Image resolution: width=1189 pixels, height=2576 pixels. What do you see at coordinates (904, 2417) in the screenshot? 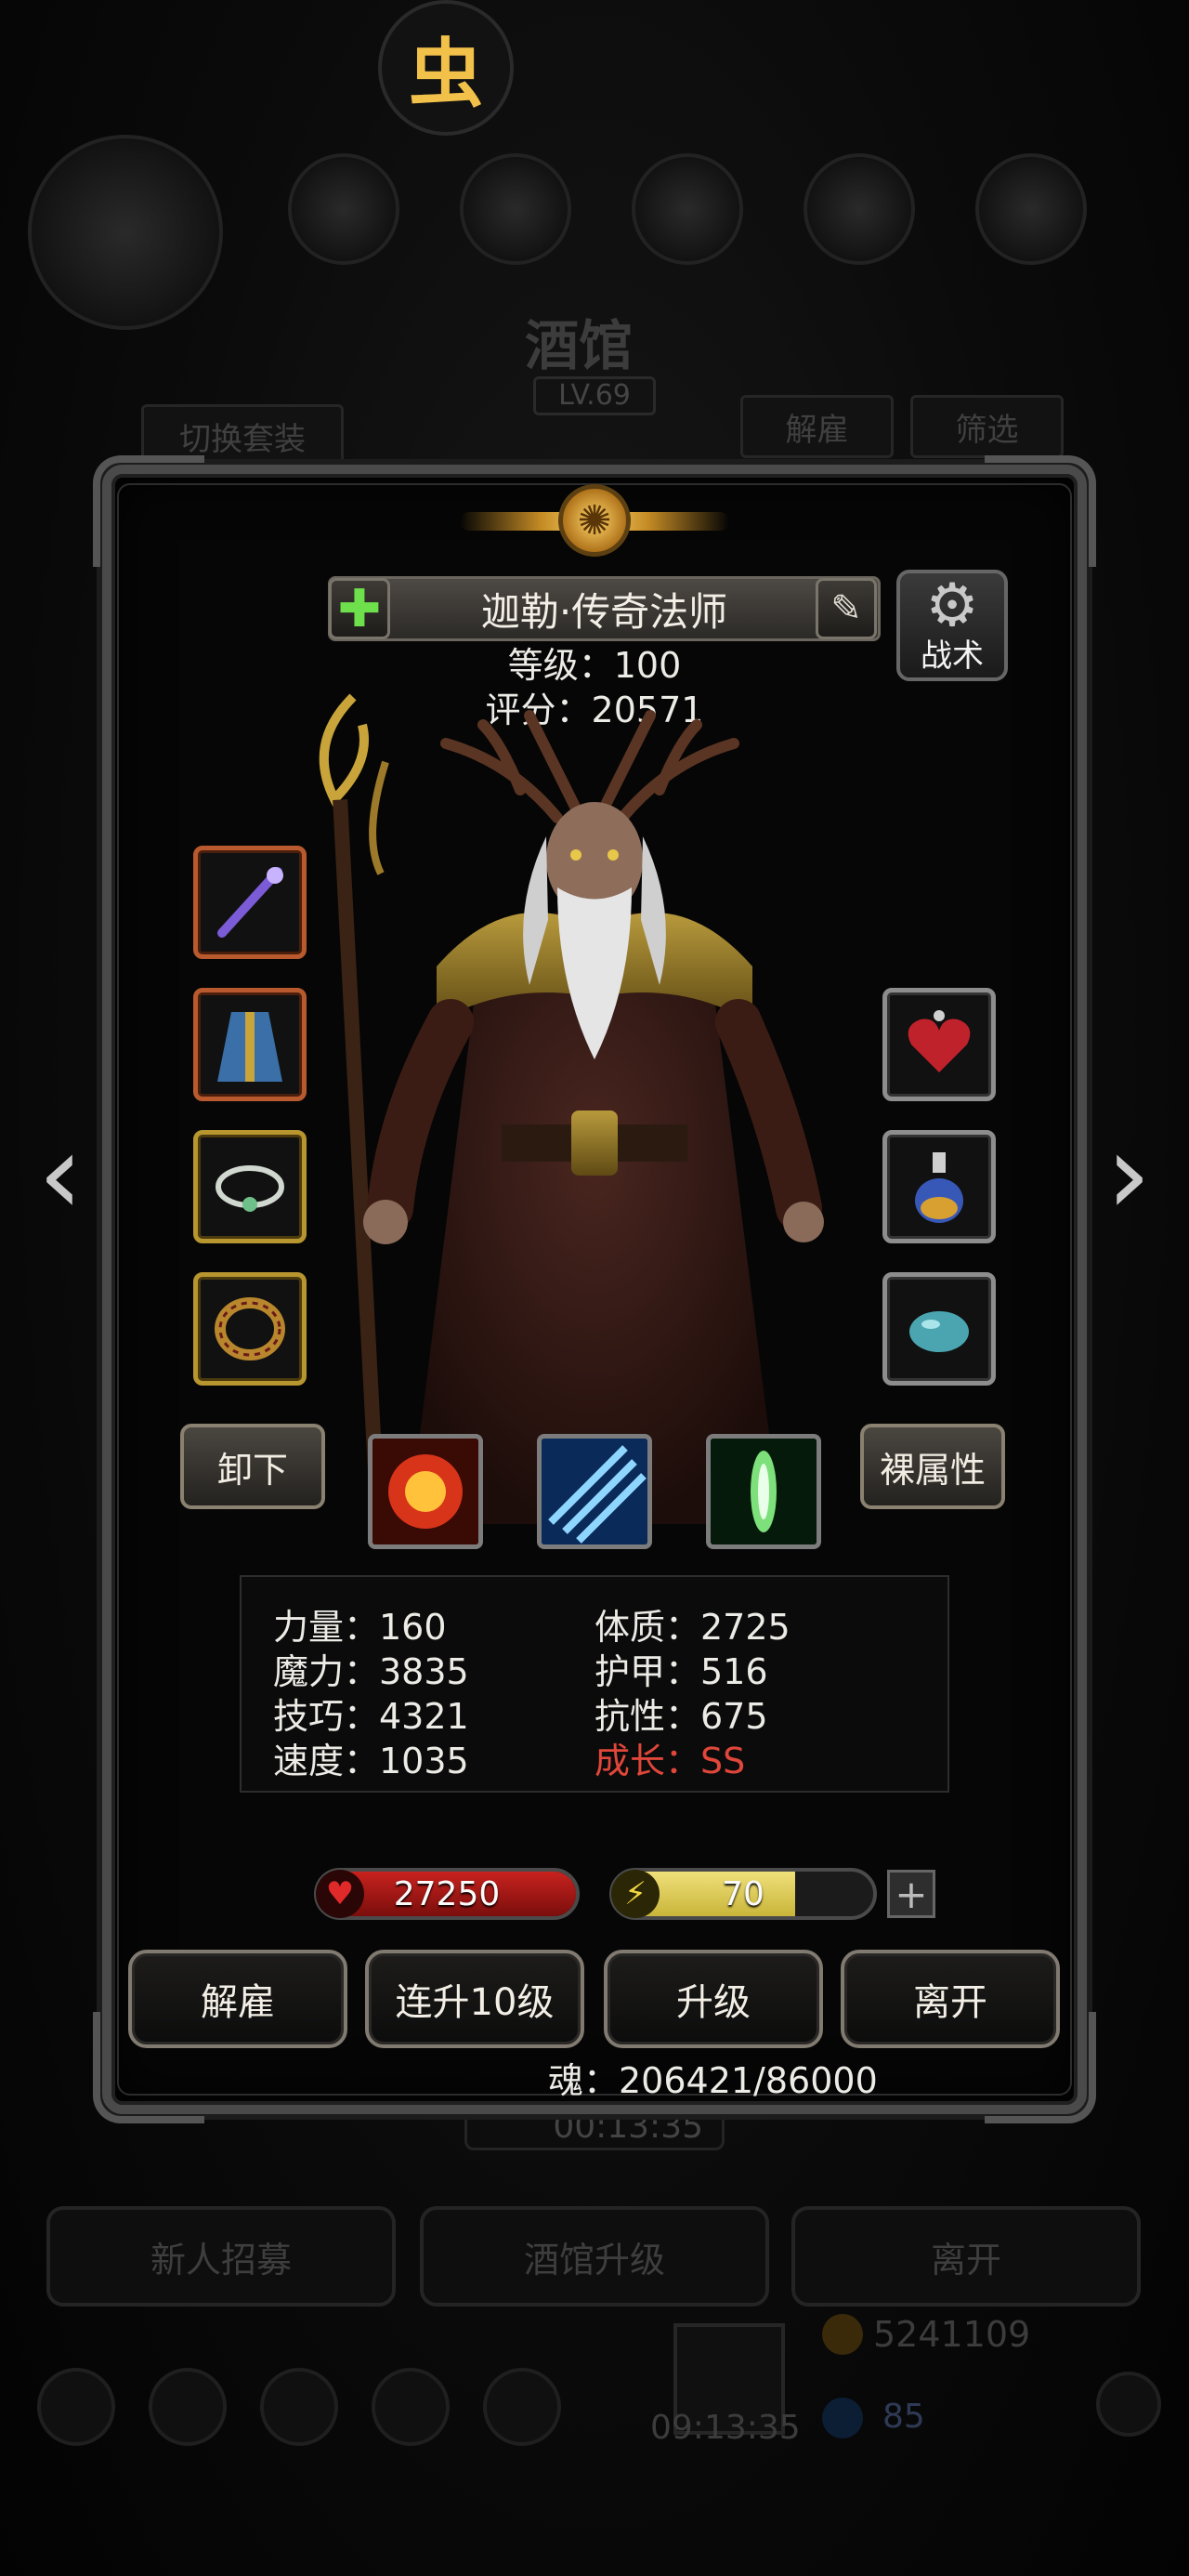
I see `bg-gem-count: 85` at bounding box center [904, 2417].